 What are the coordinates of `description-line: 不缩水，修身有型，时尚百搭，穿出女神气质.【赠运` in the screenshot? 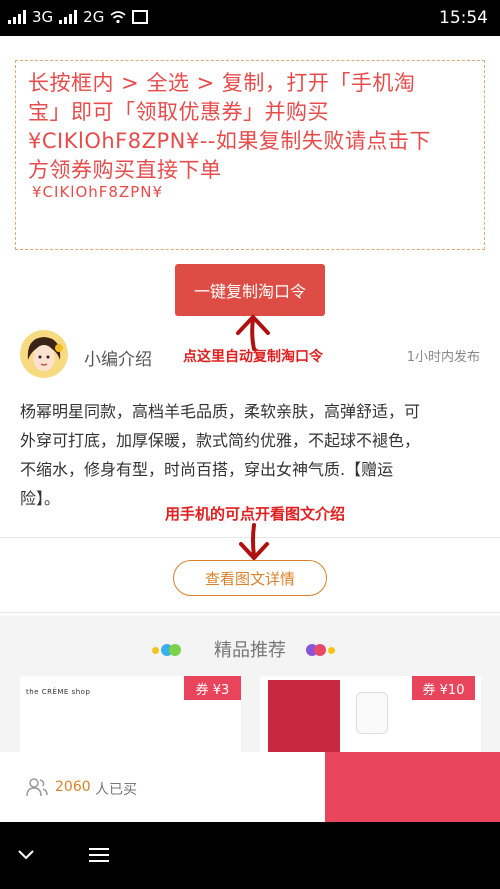 It's located at (207, 469).